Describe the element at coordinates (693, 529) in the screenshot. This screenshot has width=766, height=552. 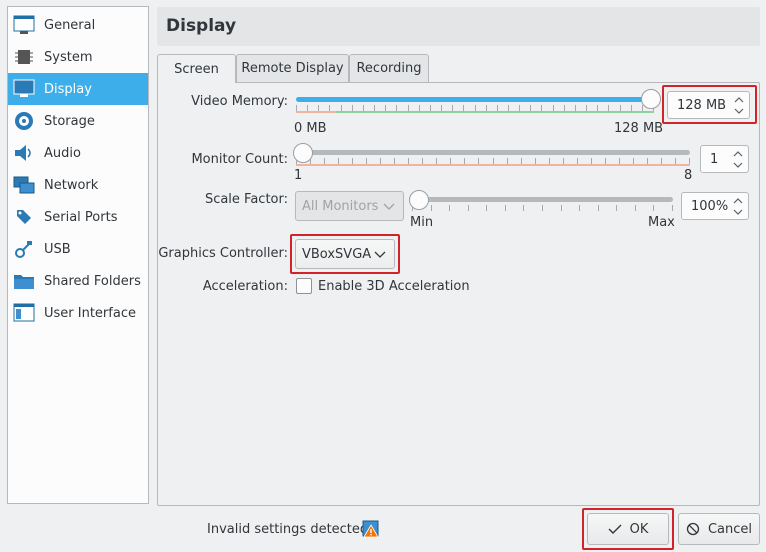
I see `cancel-icon` at that location.